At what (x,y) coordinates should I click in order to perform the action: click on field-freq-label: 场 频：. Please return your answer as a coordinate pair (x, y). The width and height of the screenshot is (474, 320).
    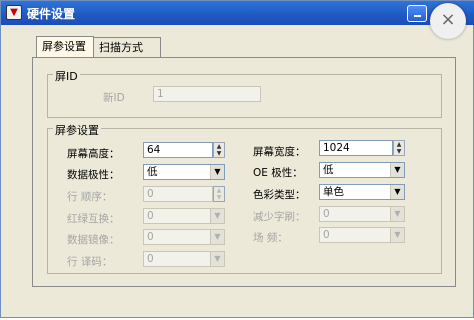
    Looking at the image, I should click on (270, 238).